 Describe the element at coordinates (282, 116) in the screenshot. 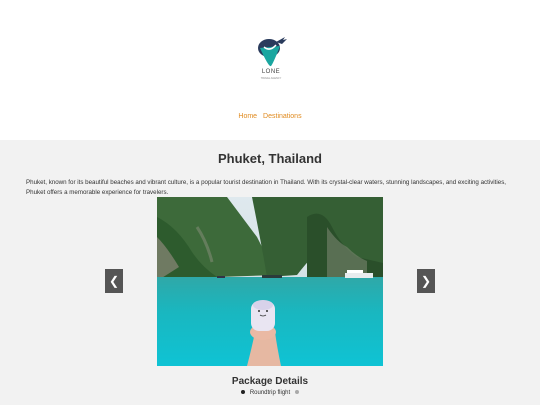

I see `nav-destinations-link: Destinations` at that location.